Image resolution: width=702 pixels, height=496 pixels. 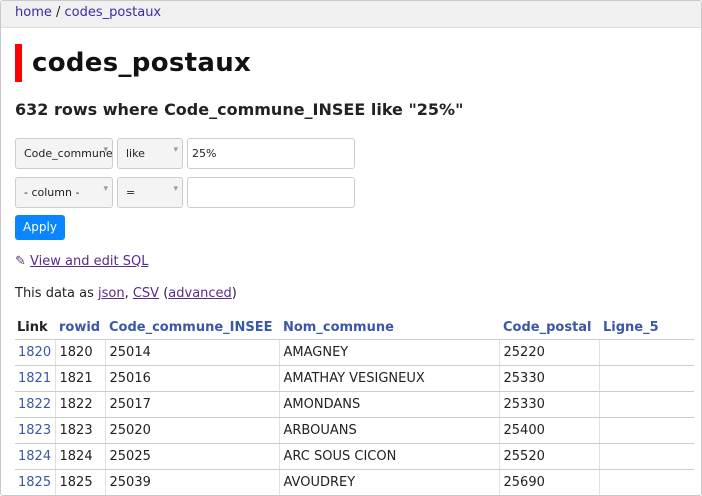 I want to click on cell-rowid: 1824, so click(x=80, y=456).